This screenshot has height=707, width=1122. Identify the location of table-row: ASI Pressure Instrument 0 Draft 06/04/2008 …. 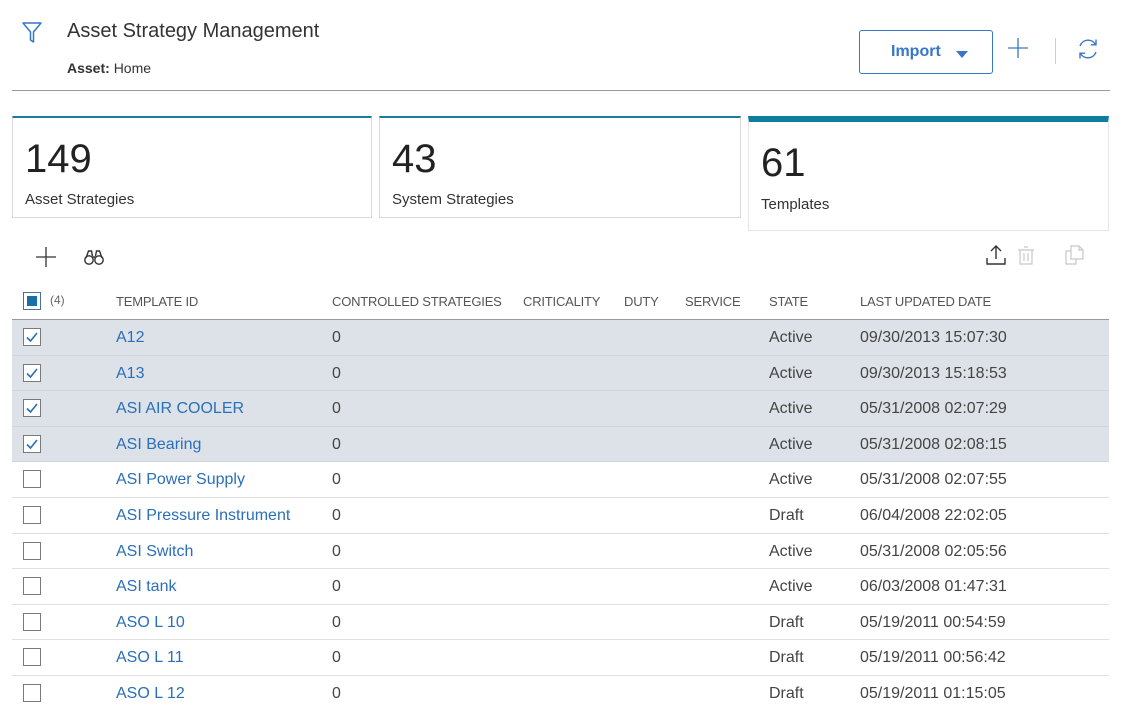
(560, 516).